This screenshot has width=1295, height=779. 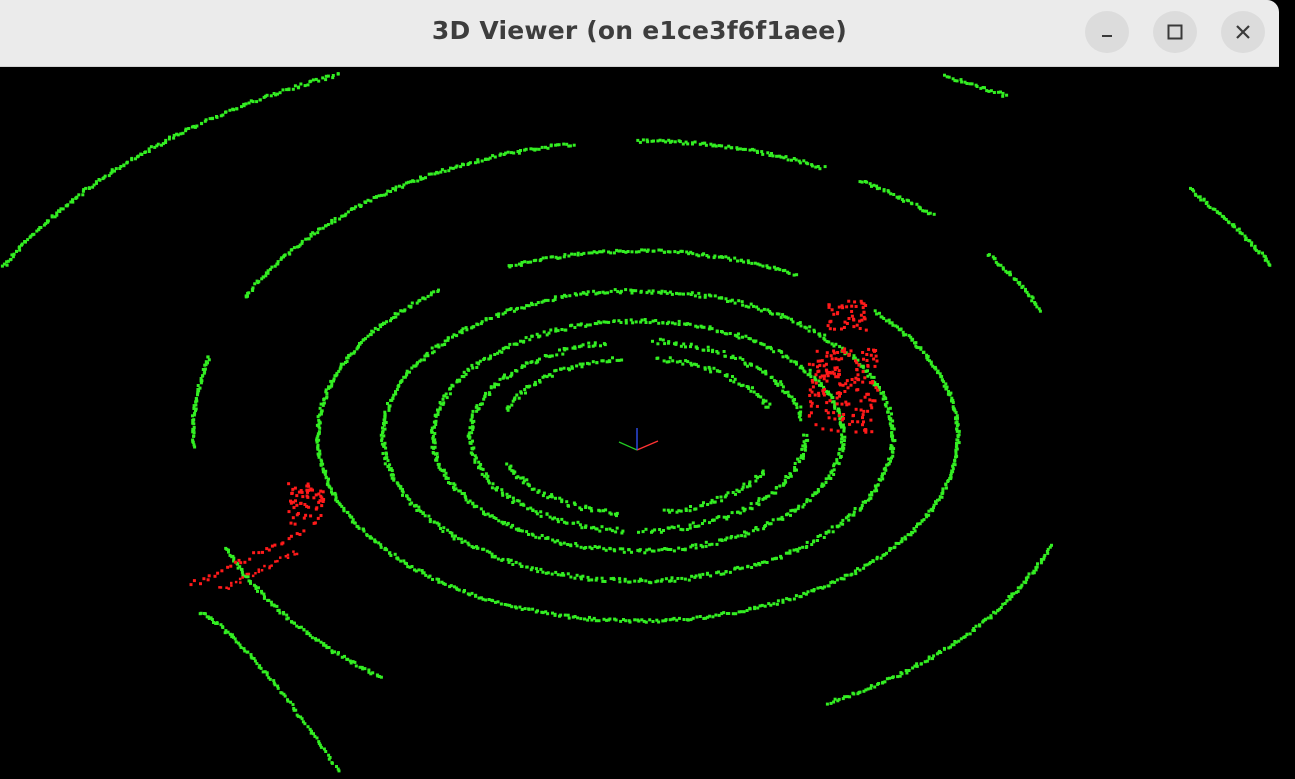 What do you see at coordinates (638, 439) in the screenshot?
I see `origin-axes-icon` at bounding box center [638, 439].